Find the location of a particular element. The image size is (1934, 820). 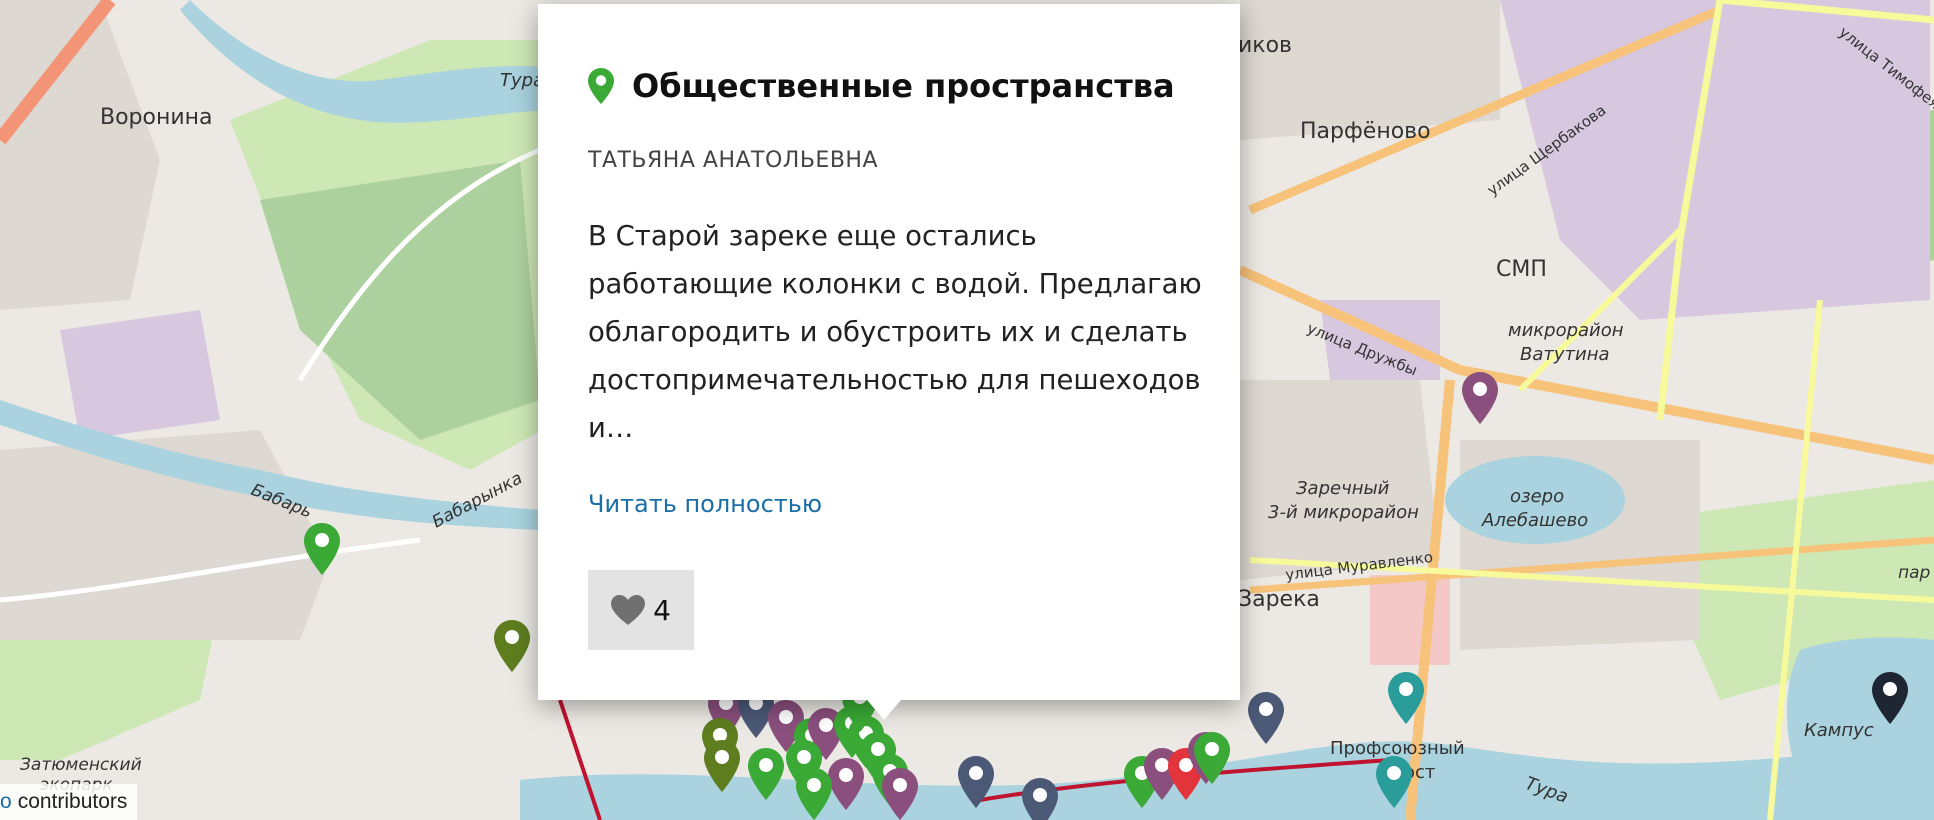

label-kampus: Кампус is located at coordinates (1839, 730).